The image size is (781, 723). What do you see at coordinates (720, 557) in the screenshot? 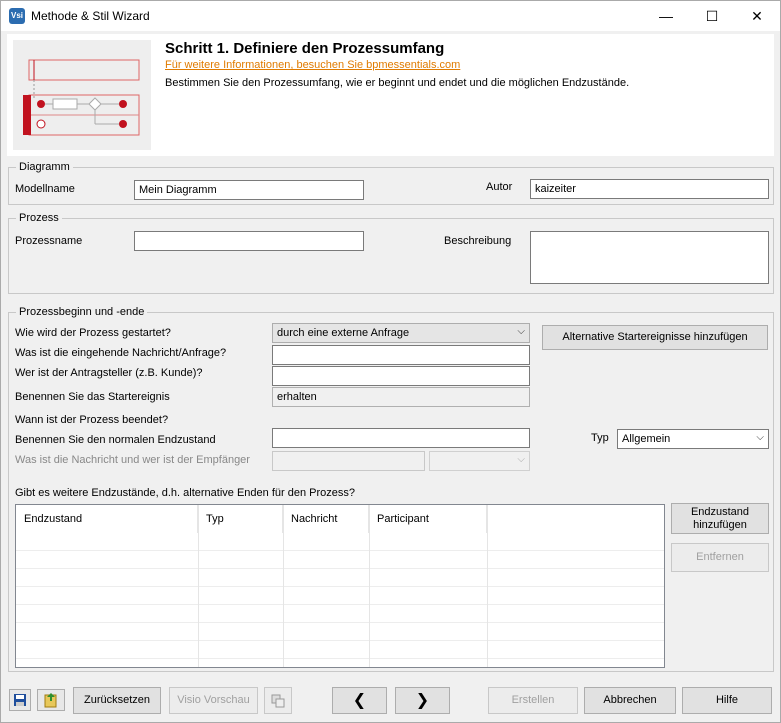
I see `remove-endzustand-button: Entfernen` at bounding box center [720, 557].